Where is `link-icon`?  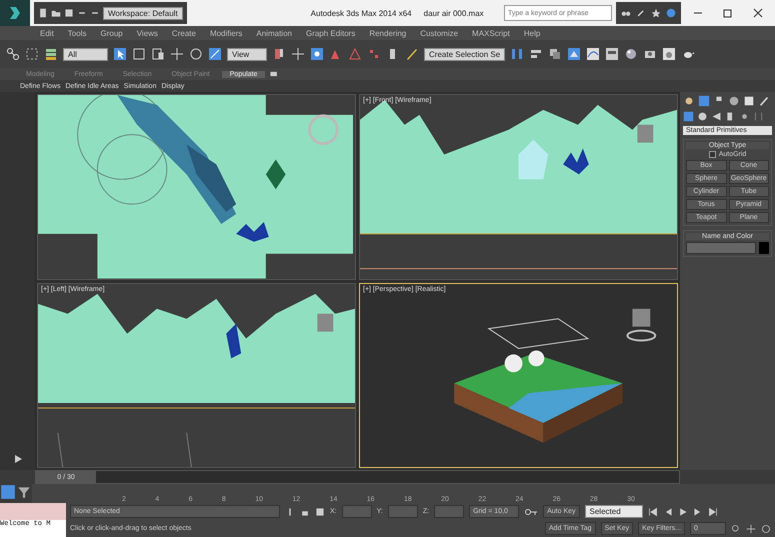
link-icon is located at coordinates (13, 54).